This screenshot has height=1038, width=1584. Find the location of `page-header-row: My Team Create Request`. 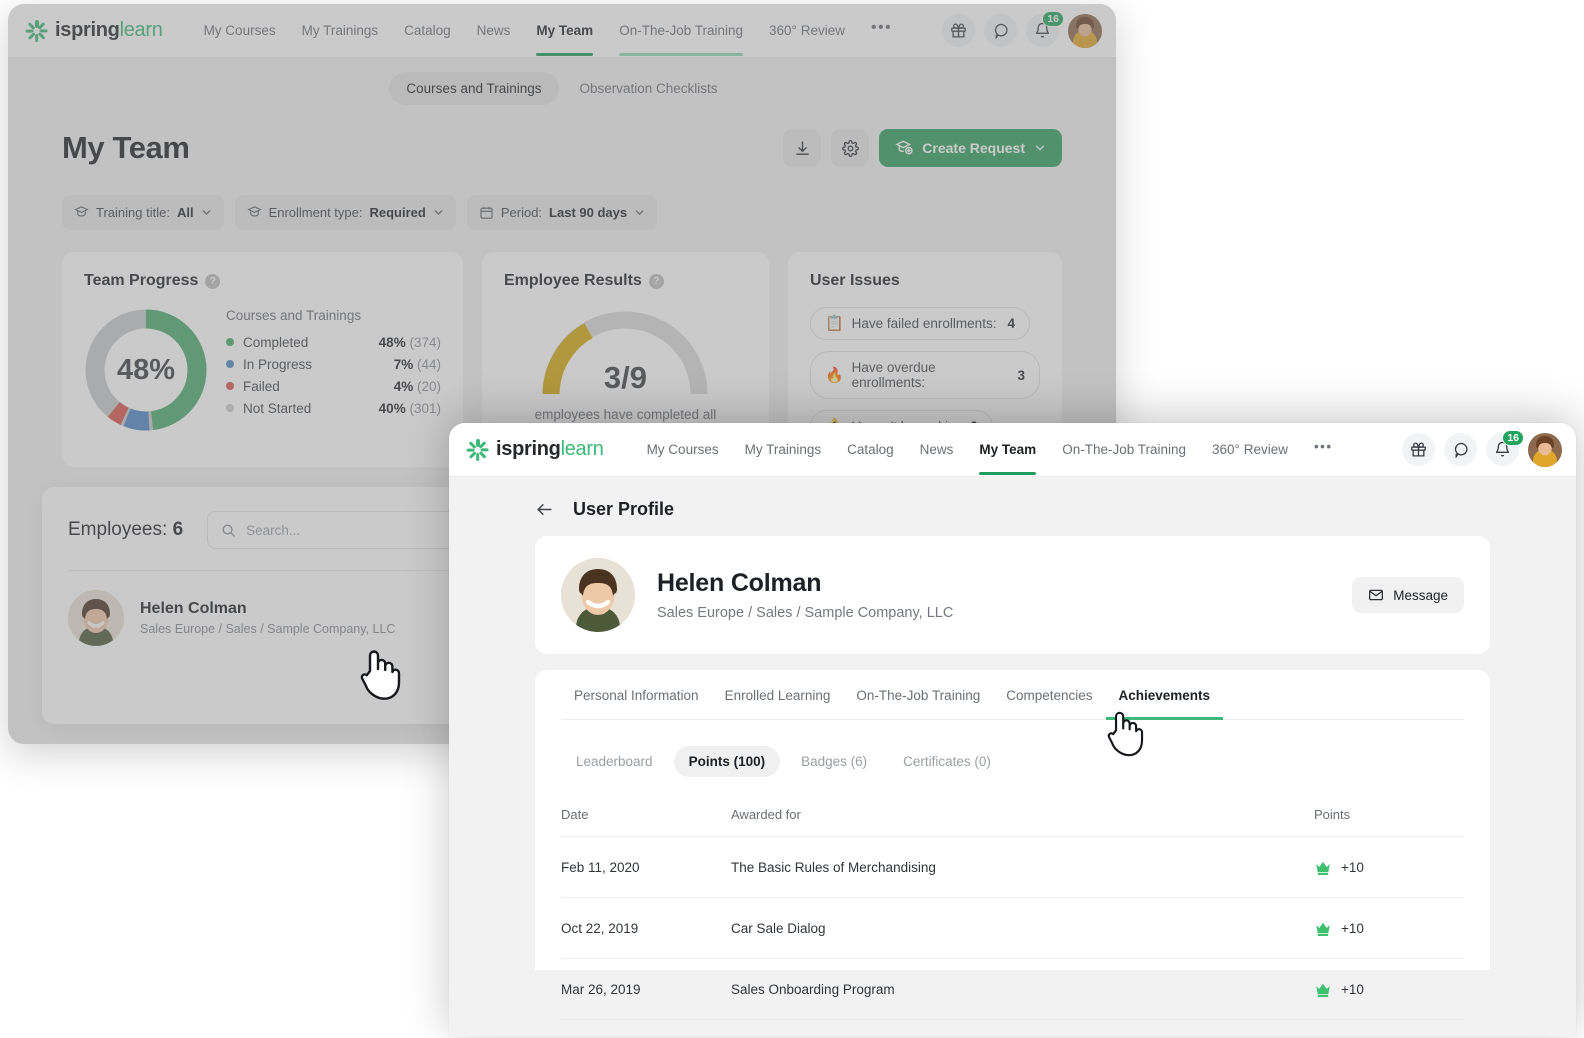

page-header-row: My Team Create Request is located at coordinates (562, 148).